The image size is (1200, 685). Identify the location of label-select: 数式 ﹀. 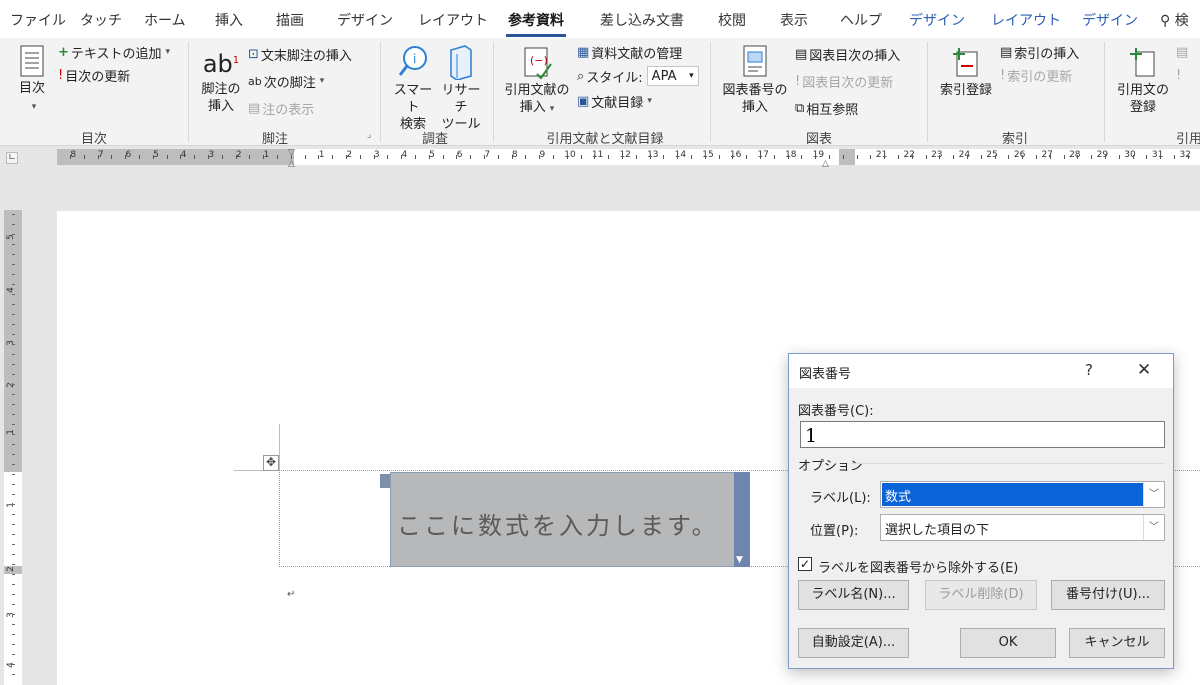
(1022, 494).